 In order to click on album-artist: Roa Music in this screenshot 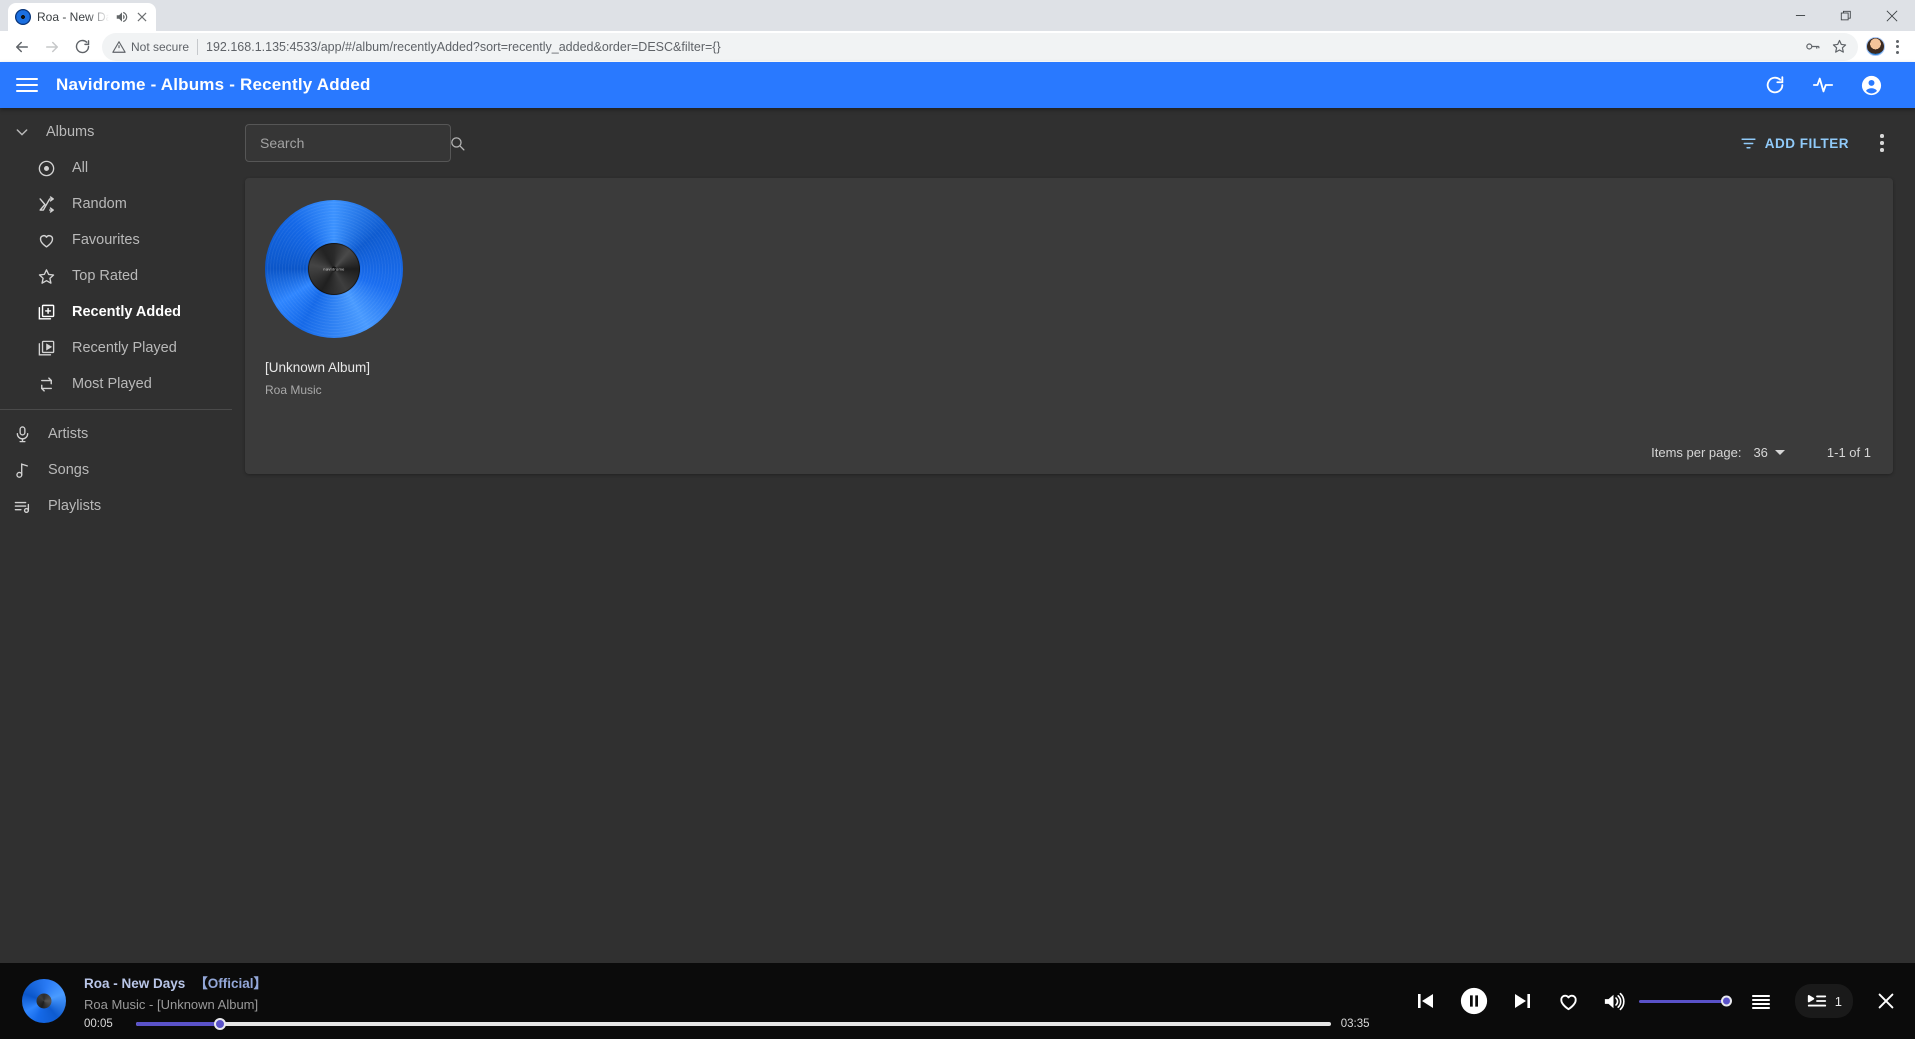, I will do `click(293, 390)`.